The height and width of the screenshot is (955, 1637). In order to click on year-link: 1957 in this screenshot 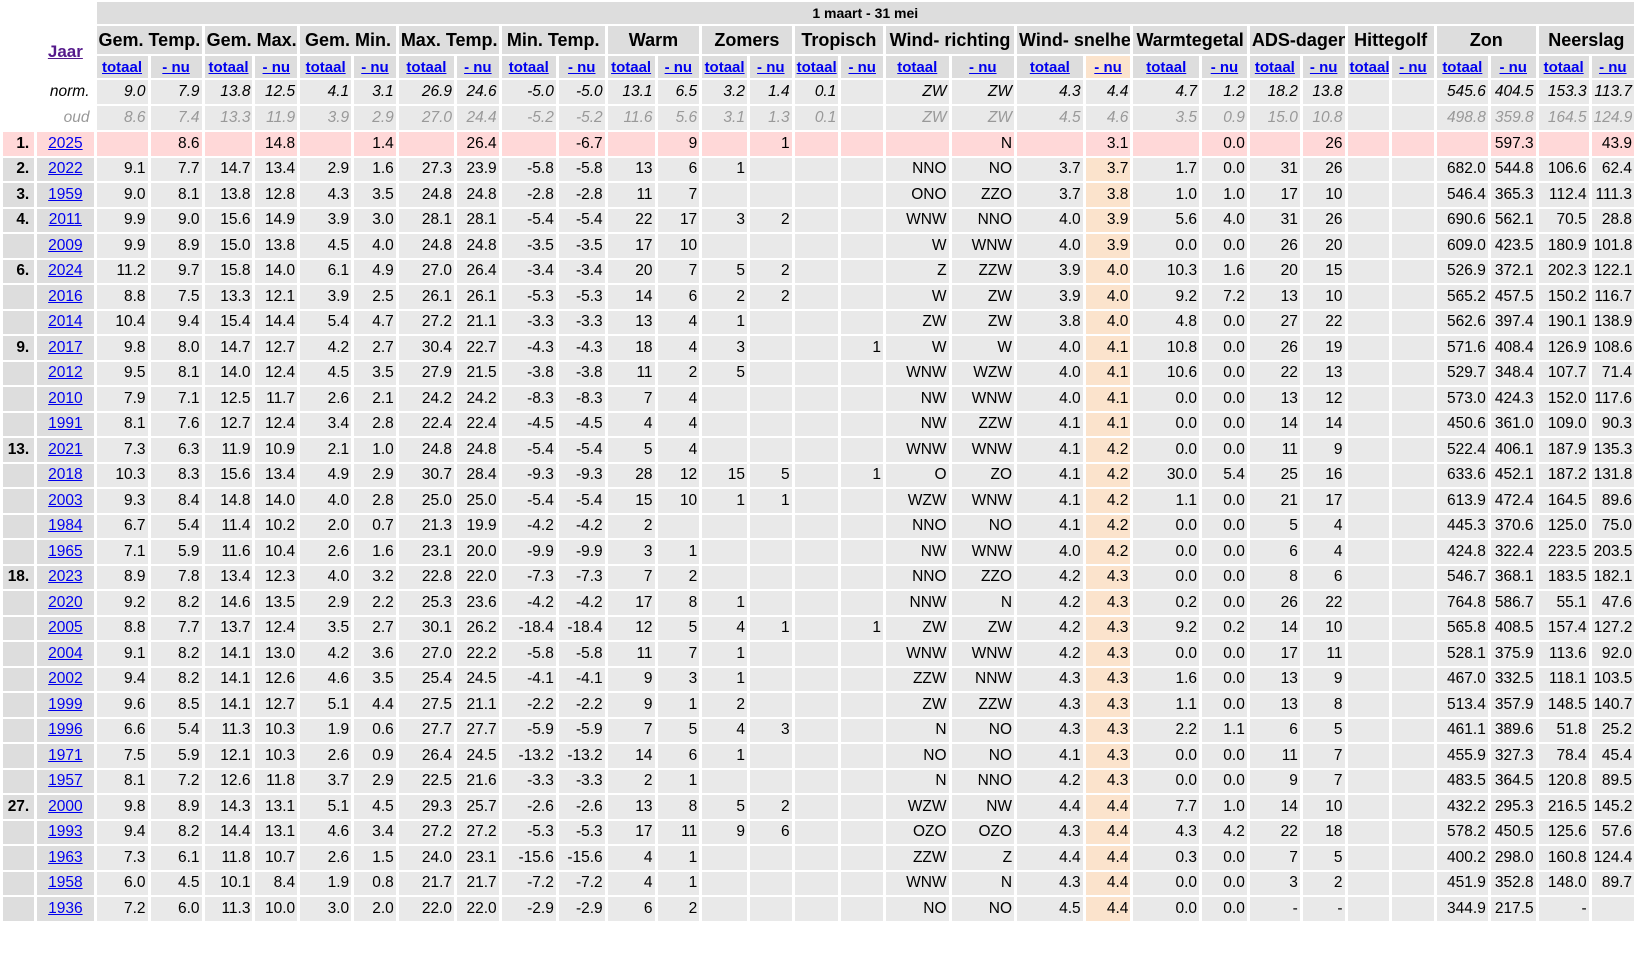, I will do `click(65, 780)`.